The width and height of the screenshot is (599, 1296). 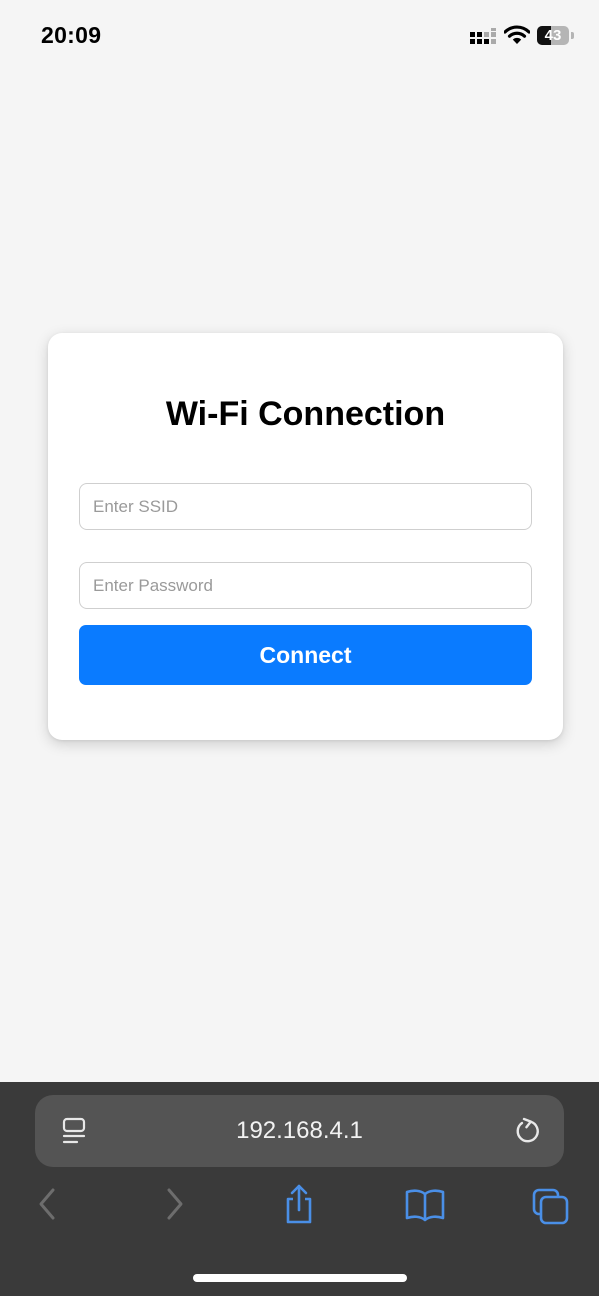 I want to click on url-text: 192.168.4.1, so click(x=299, y=1131).